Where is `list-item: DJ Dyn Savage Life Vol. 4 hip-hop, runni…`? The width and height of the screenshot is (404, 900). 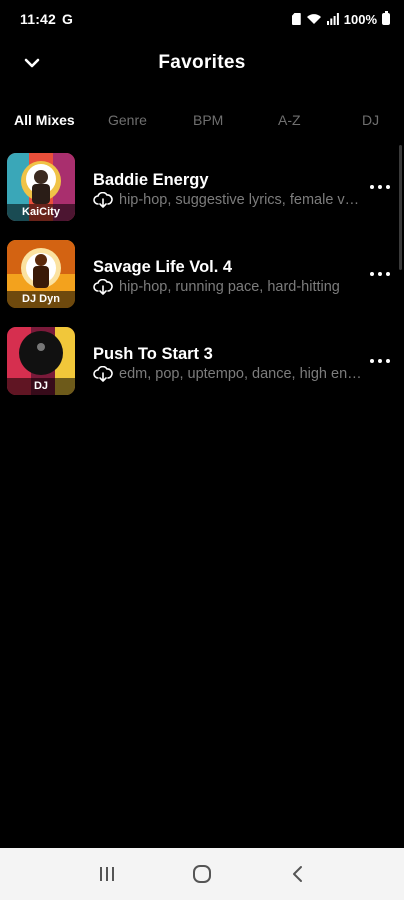
list-item: DJ Dyn Savage Life Vol. 4 hip-hop, runni… is located at coordinates (202, 280).